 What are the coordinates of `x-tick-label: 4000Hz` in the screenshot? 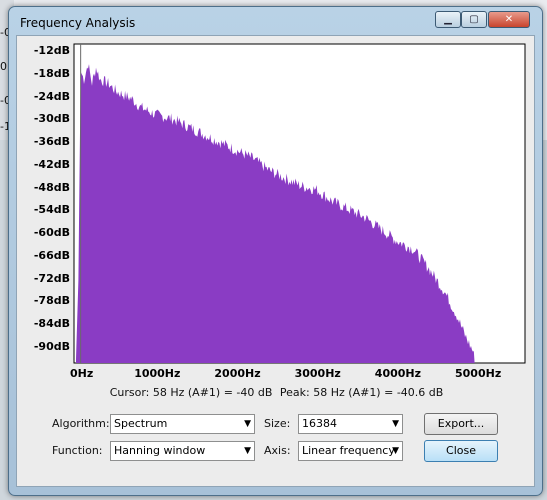 It's located at (398, 373).